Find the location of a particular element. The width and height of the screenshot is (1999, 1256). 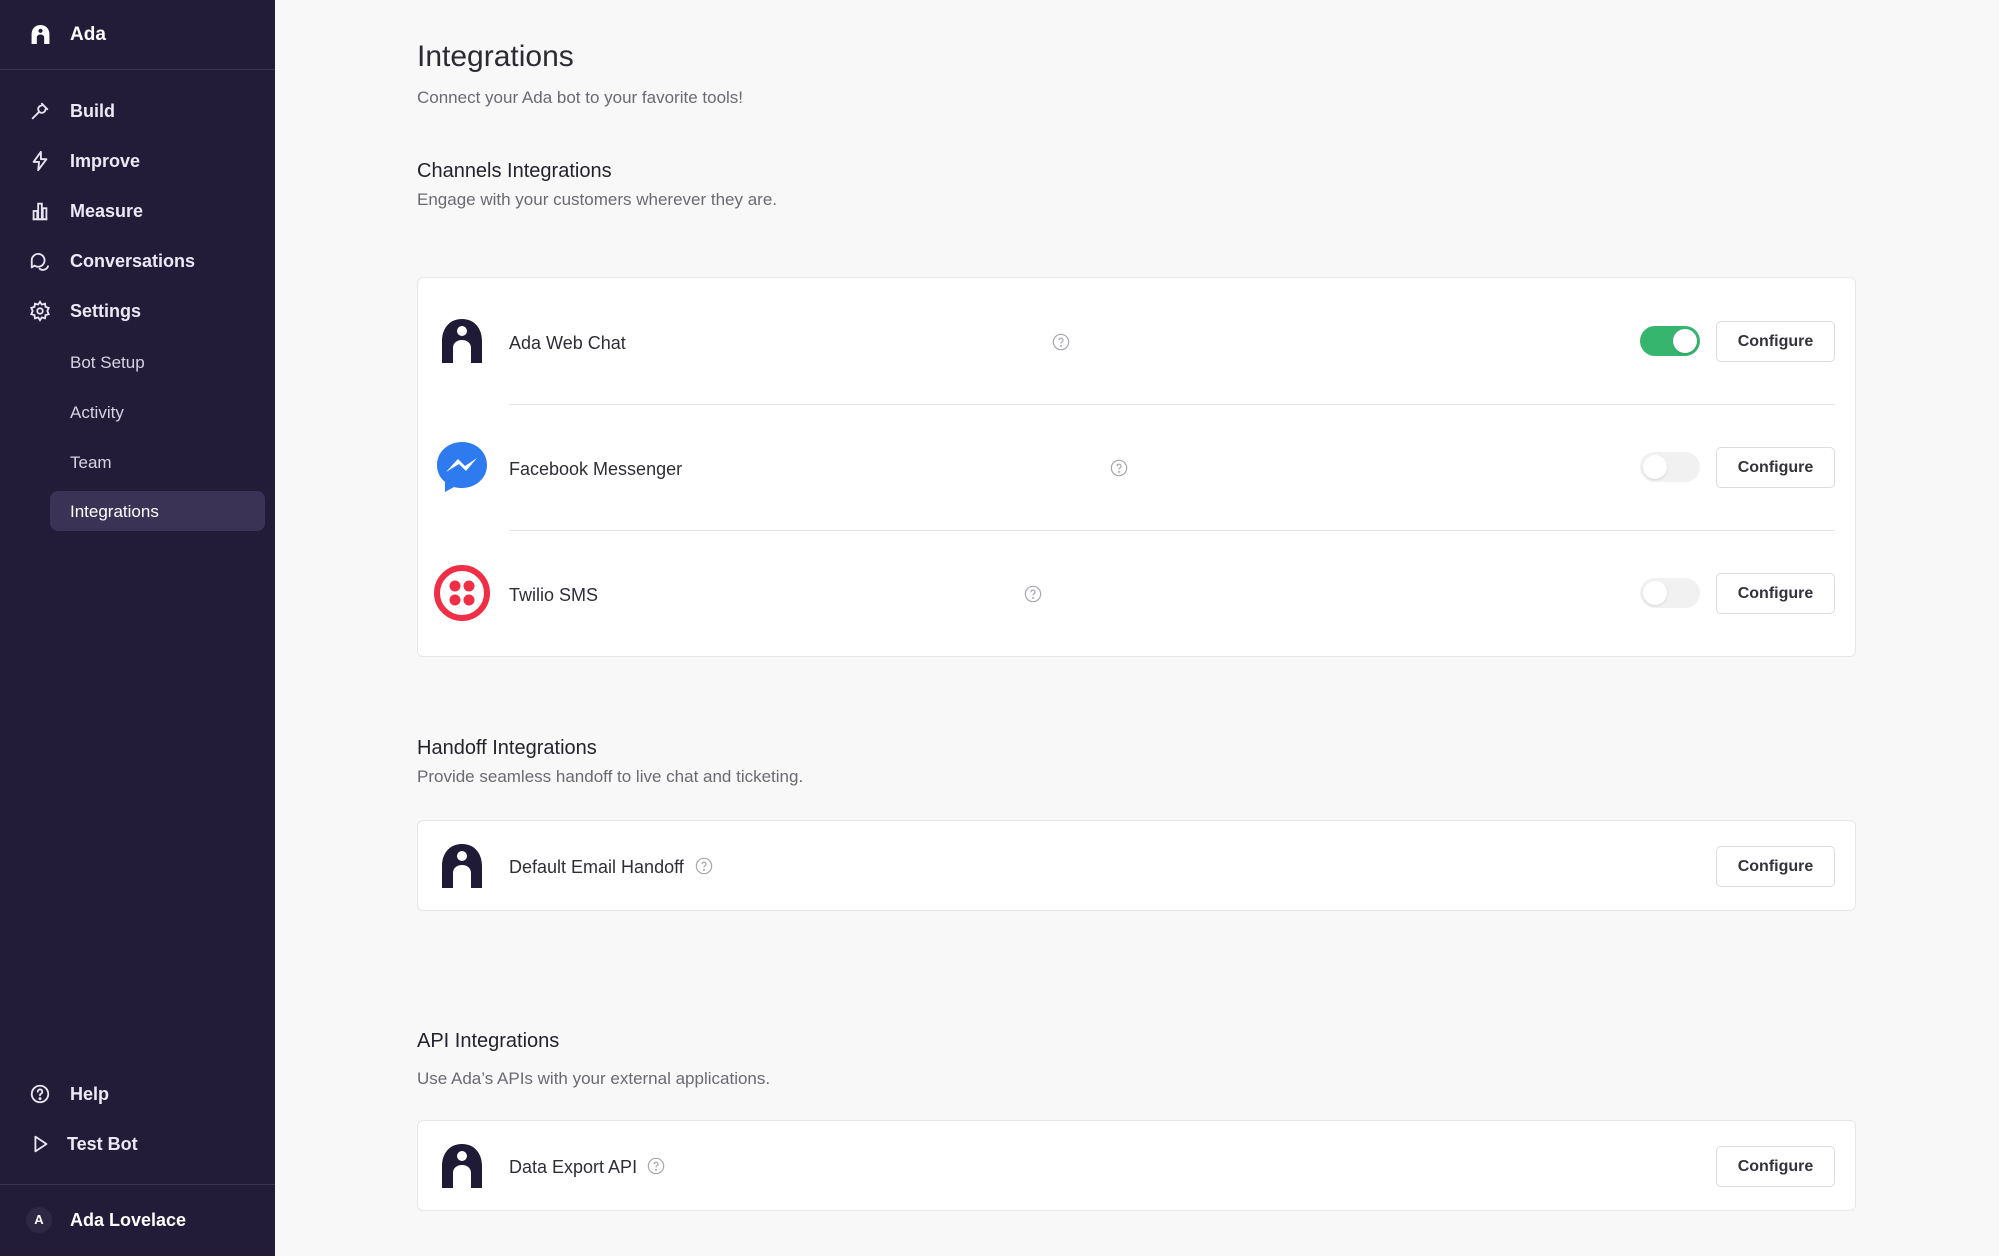

lightning-icon is located at coordinates (40, 161).